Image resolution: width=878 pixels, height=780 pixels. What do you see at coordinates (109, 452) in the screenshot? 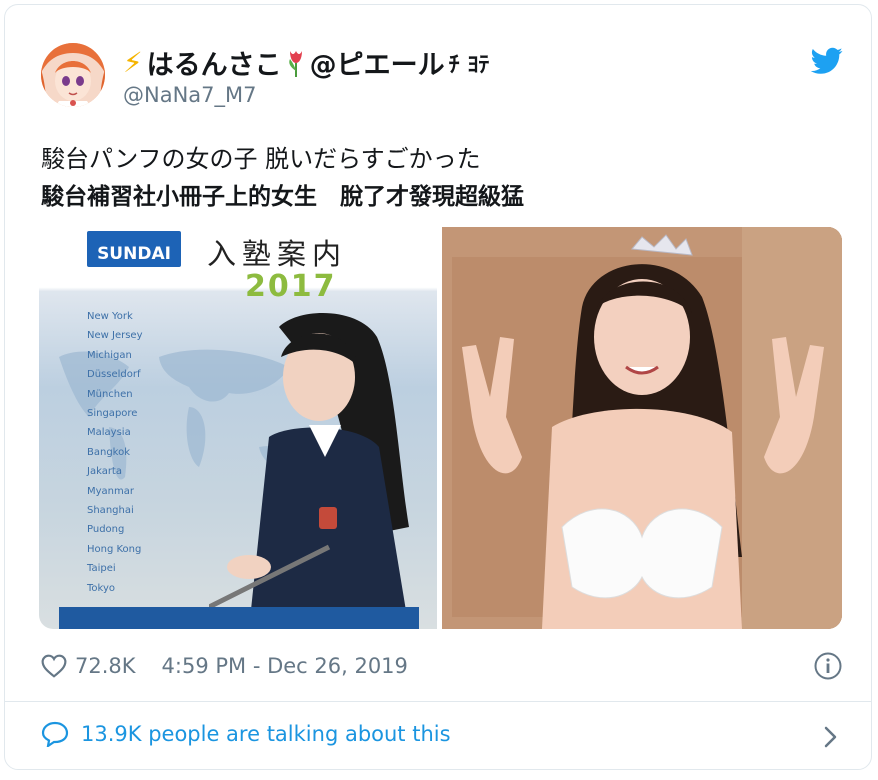
I see `city-item: Bangkok` at bounding box center [109, 452].